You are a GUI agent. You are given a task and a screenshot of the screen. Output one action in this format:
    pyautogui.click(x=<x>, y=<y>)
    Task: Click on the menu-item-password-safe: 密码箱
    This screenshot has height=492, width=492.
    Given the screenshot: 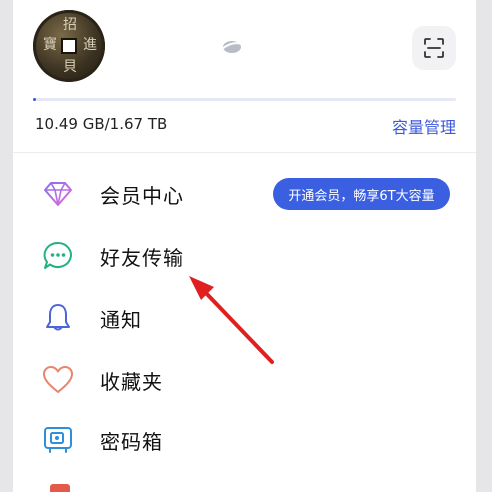 What is the action you would take?
    pyautogui.click(x=244, y=440)
    